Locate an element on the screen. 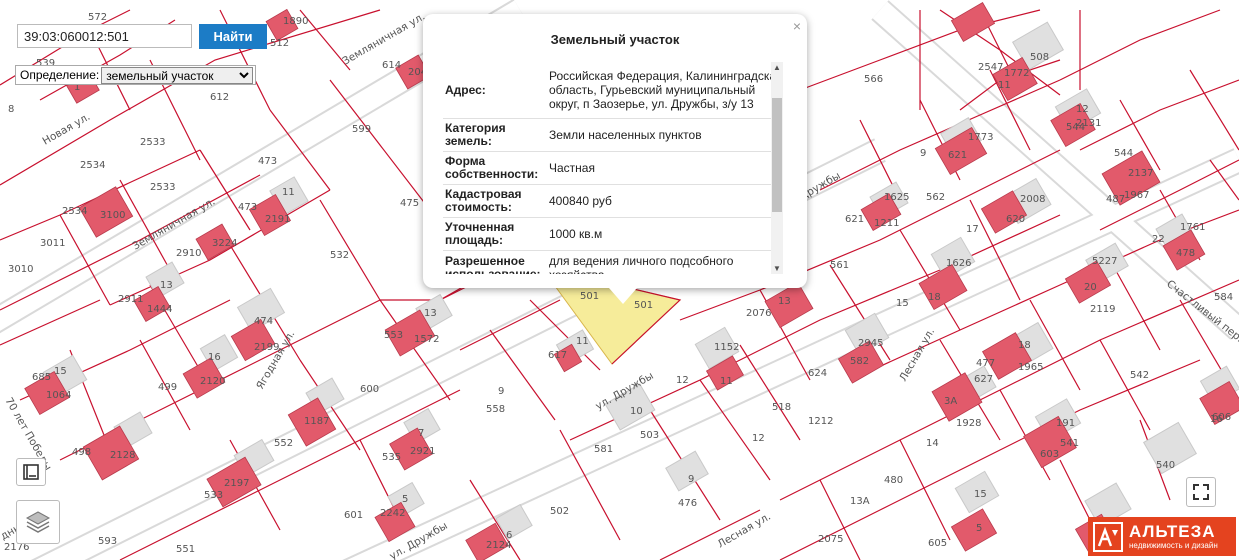  parcel-number-label: 475 is located at coordinates (409, 203).